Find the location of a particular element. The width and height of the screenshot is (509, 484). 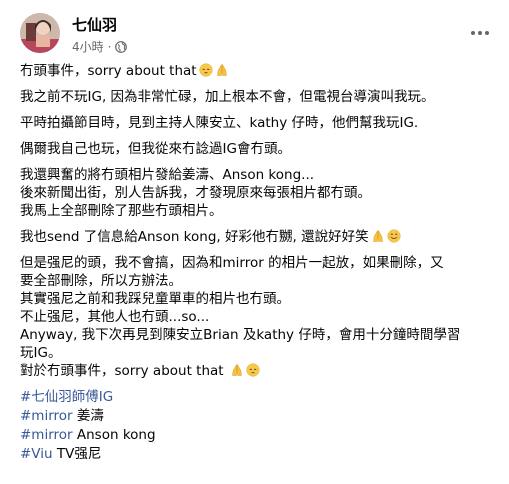

post-text: 冇頭事件，sorry about that is located at coordinates (108, 71).